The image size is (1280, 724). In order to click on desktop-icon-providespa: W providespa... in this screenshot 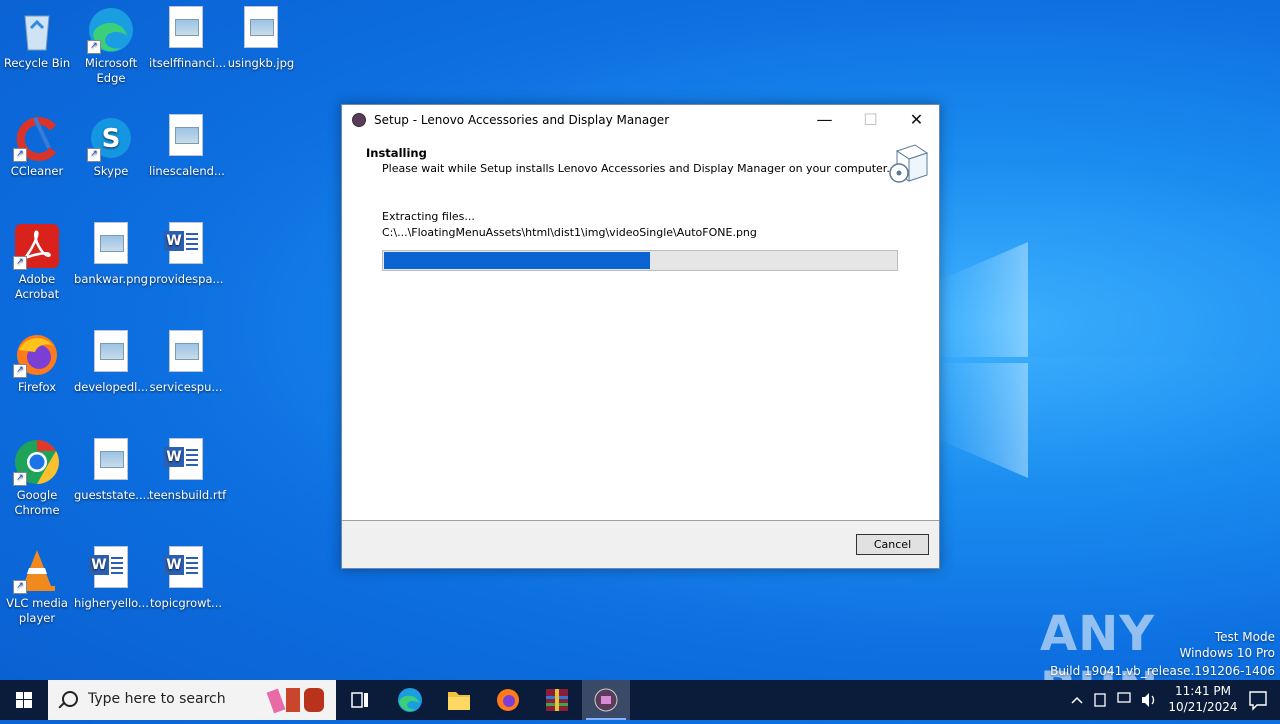, I will do `click(186, 251)`.